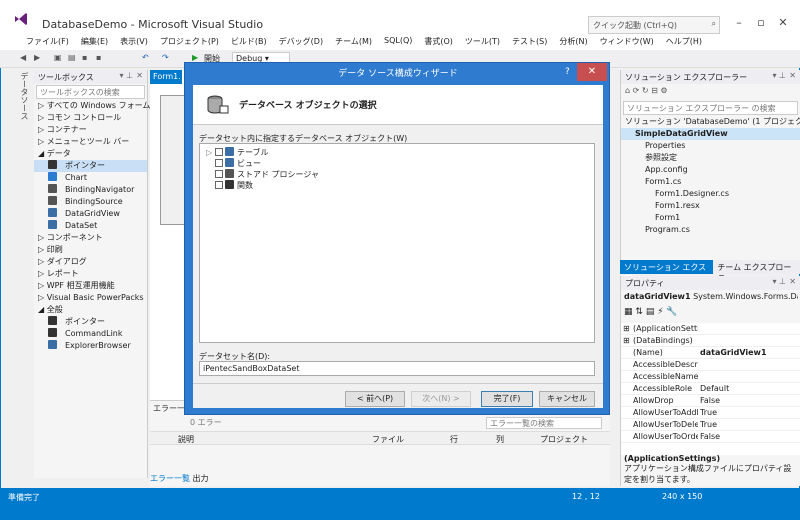  Describe the element at coordinates (567, 399) in the screenshot. I see `cancel-button: キャンセル` at that location.